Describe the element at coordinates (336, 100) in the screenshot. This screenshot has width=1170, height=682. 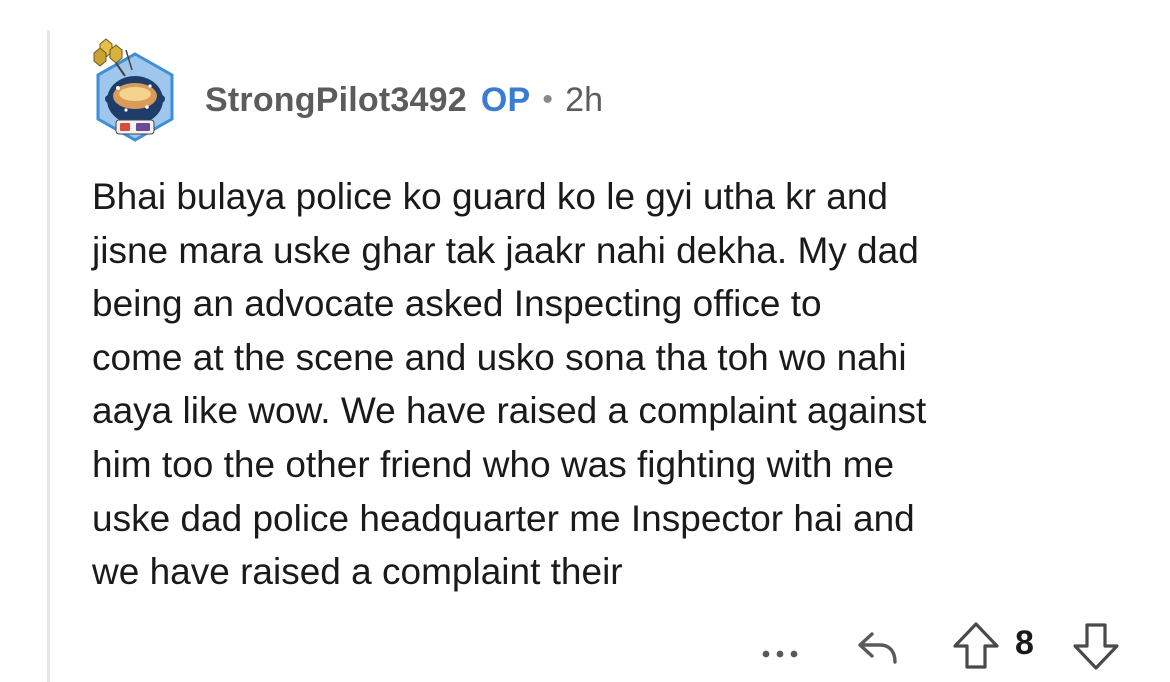
I see `username-link: StrongPilot3492` at that location.